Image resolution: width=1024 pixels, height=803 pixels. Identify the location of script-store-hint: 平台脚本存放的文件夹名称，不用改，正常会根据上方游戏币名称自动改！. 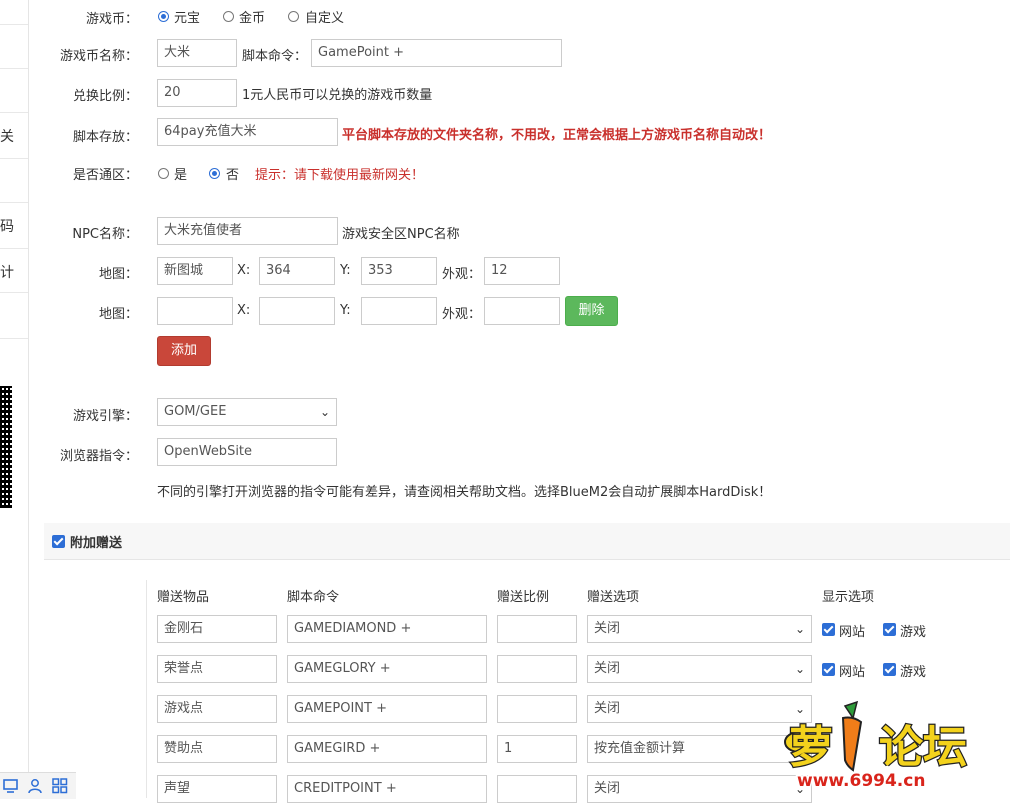
(557, 135).